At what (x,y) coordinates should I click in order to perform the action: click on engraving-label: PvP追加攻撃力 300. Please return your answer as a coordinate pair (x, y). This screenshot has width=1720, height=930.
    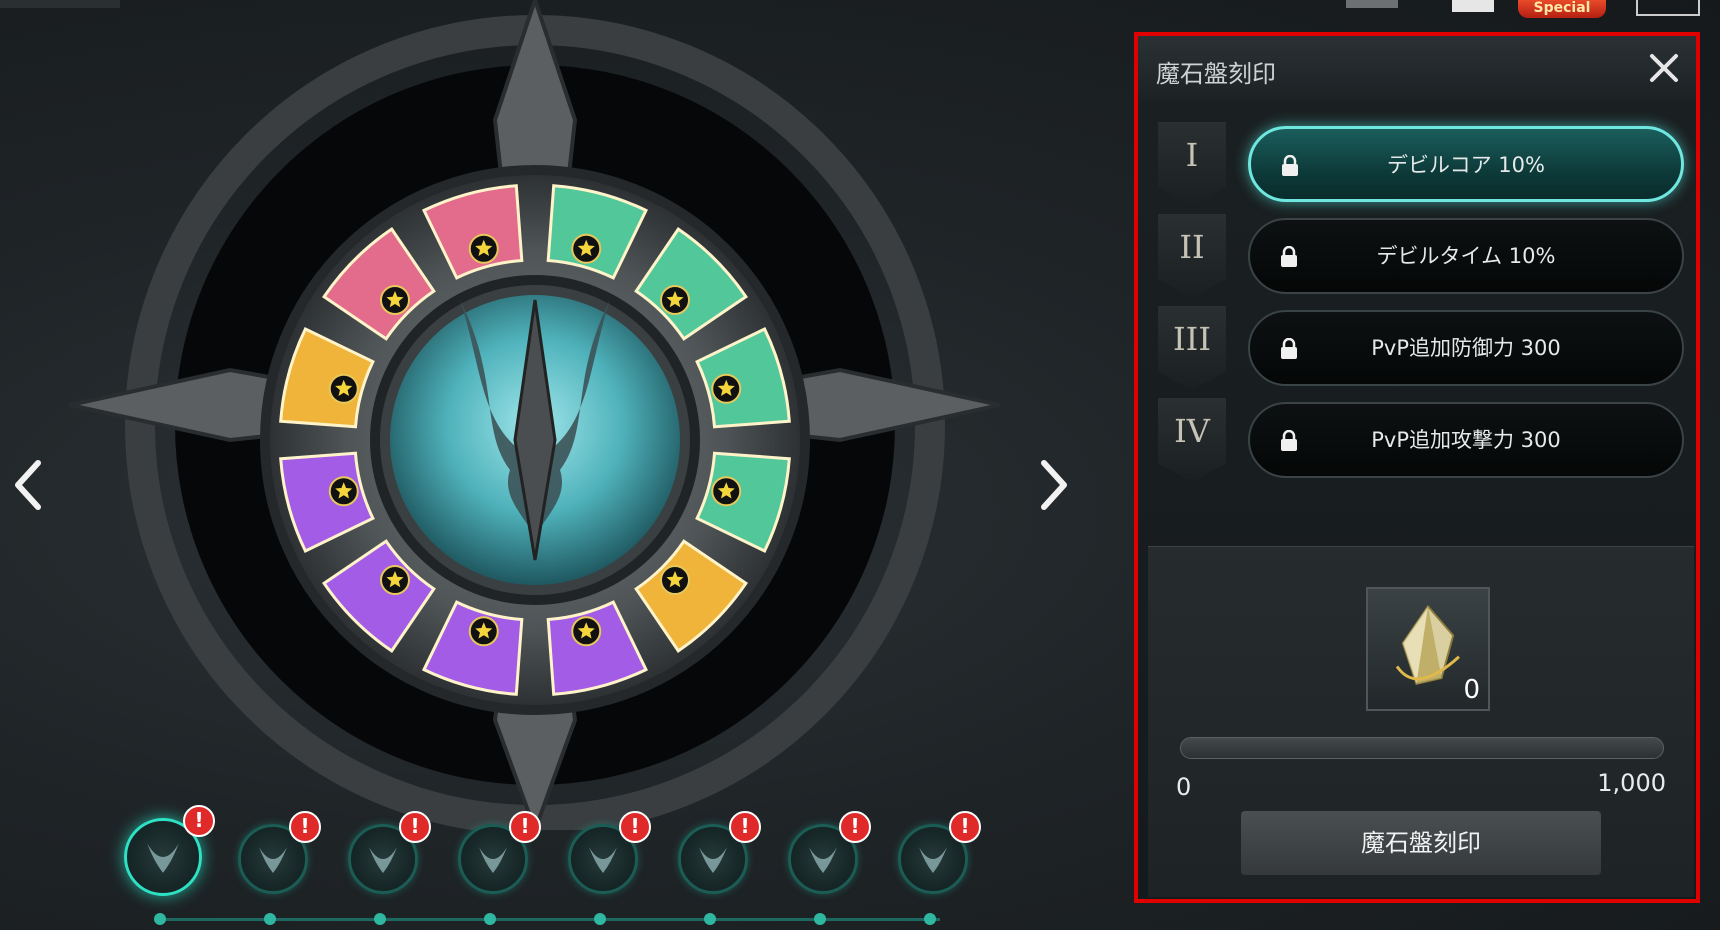
    Looking at the image, I should click on (1466, 440).